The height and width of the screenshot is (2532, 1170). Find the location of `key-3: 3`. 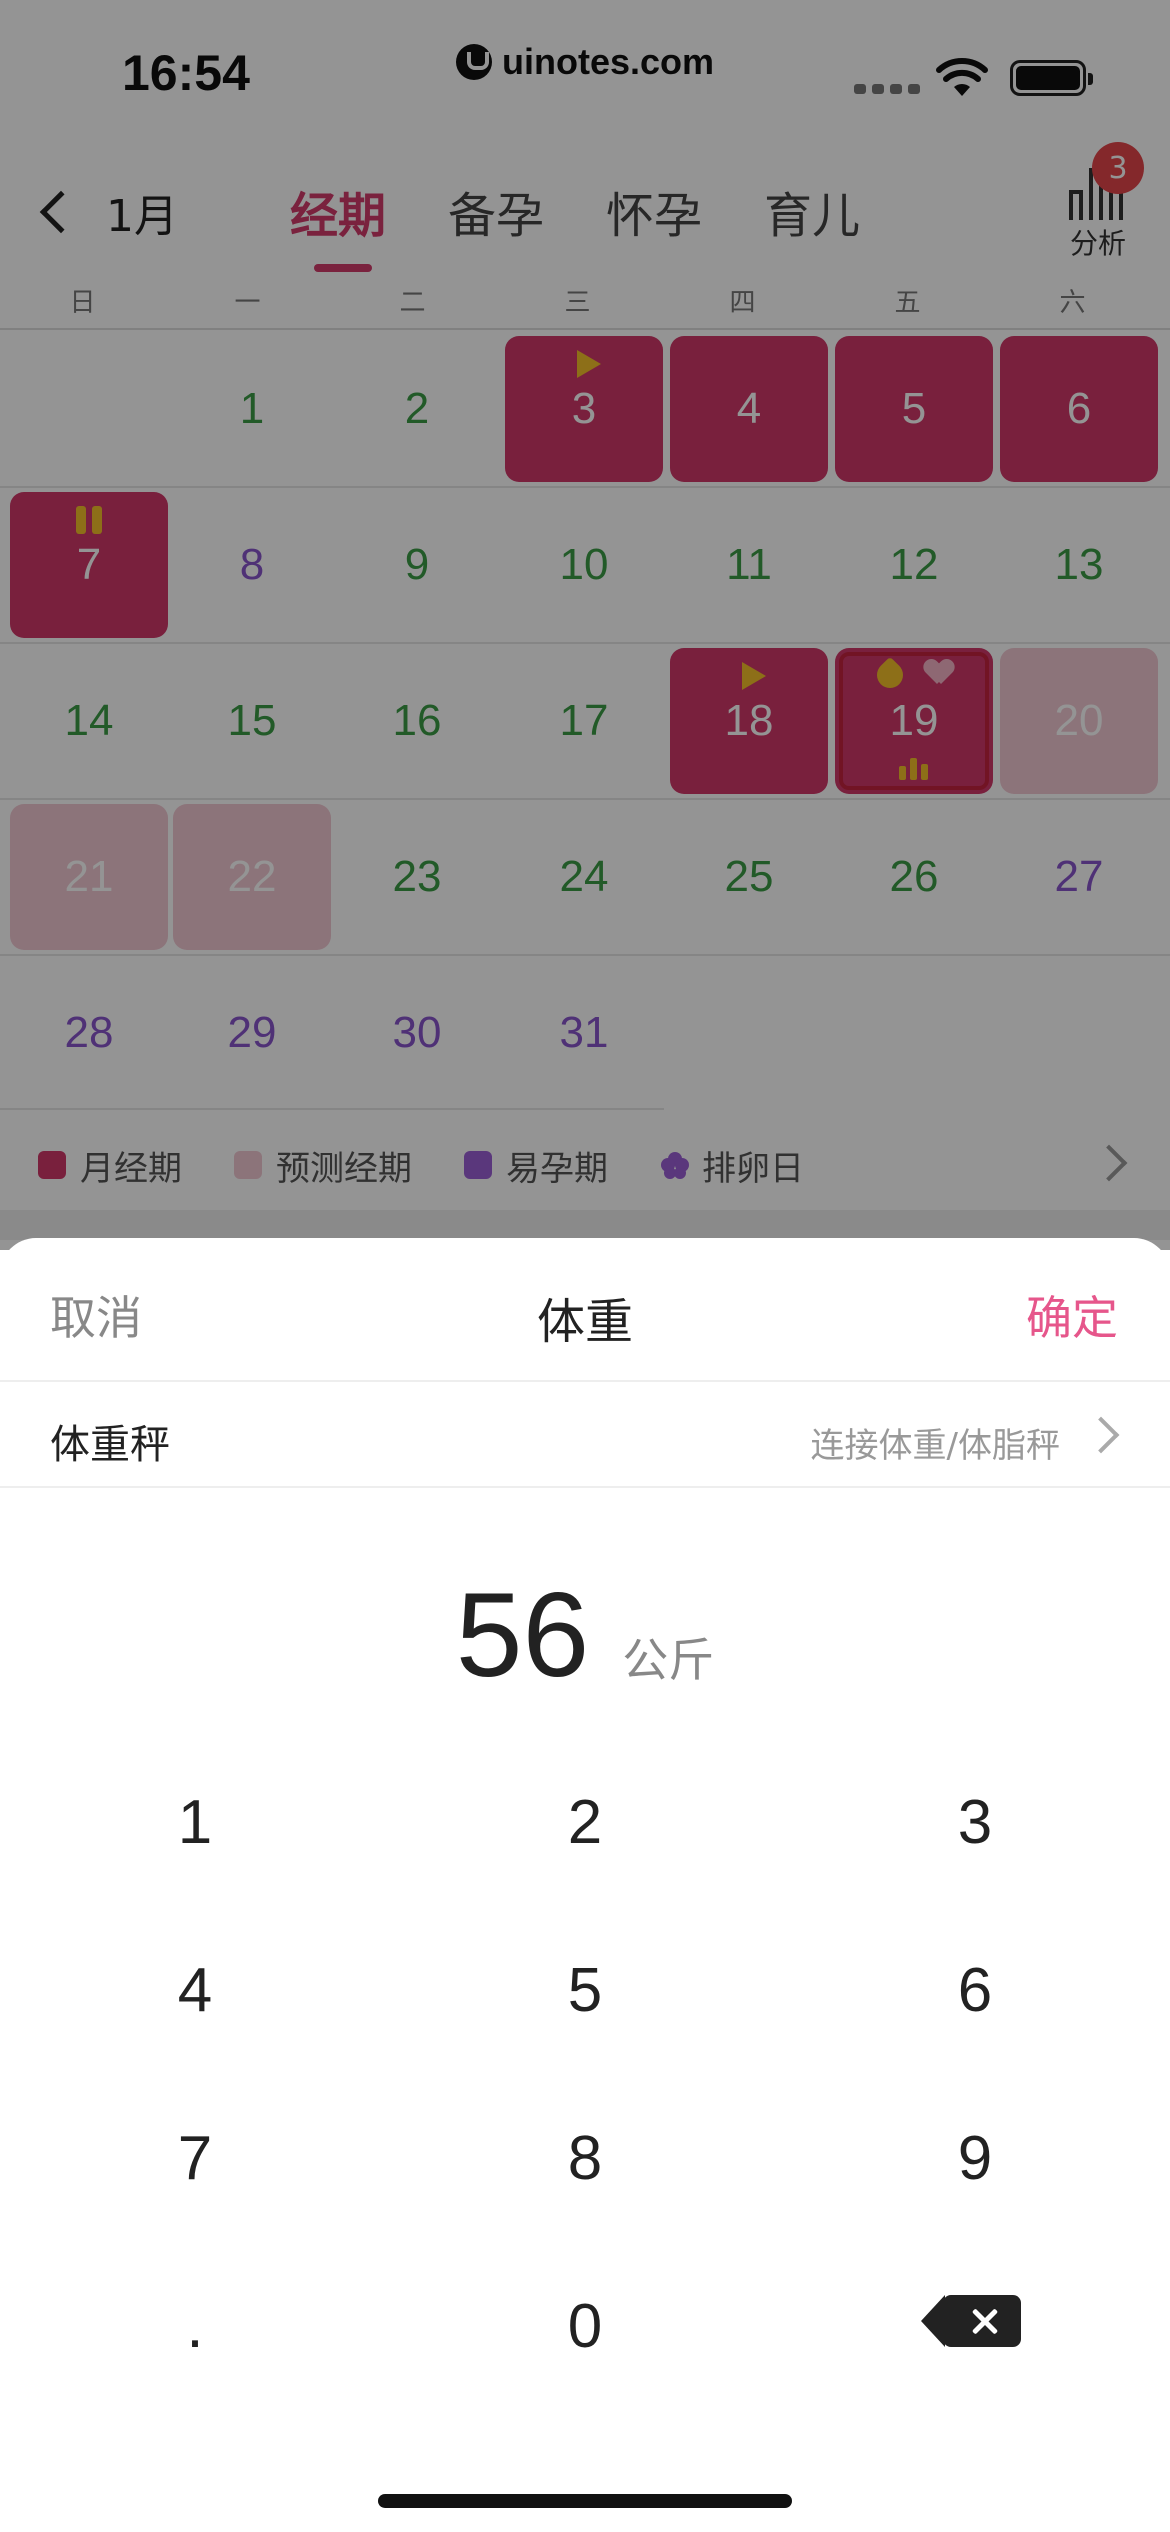

key-3: 3 is located at coordinates (975, 1822).